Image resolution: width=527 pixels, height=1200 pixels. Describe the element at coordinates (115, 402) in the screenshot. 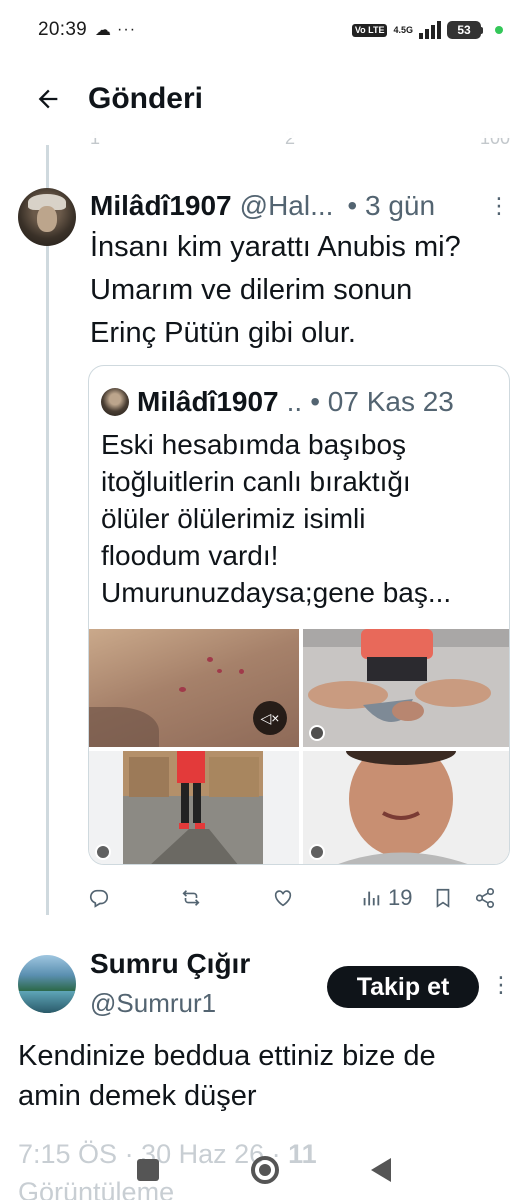

I see `quote-avatar` at that location.